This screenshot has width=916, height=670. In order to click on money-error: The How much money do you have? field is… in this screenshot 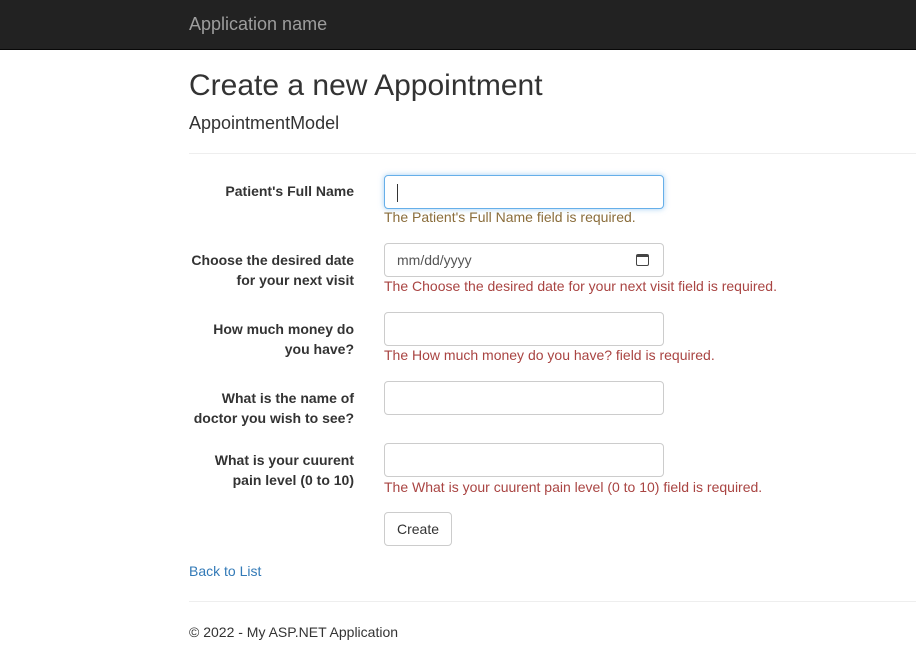, I will do `click(549, 355)`.